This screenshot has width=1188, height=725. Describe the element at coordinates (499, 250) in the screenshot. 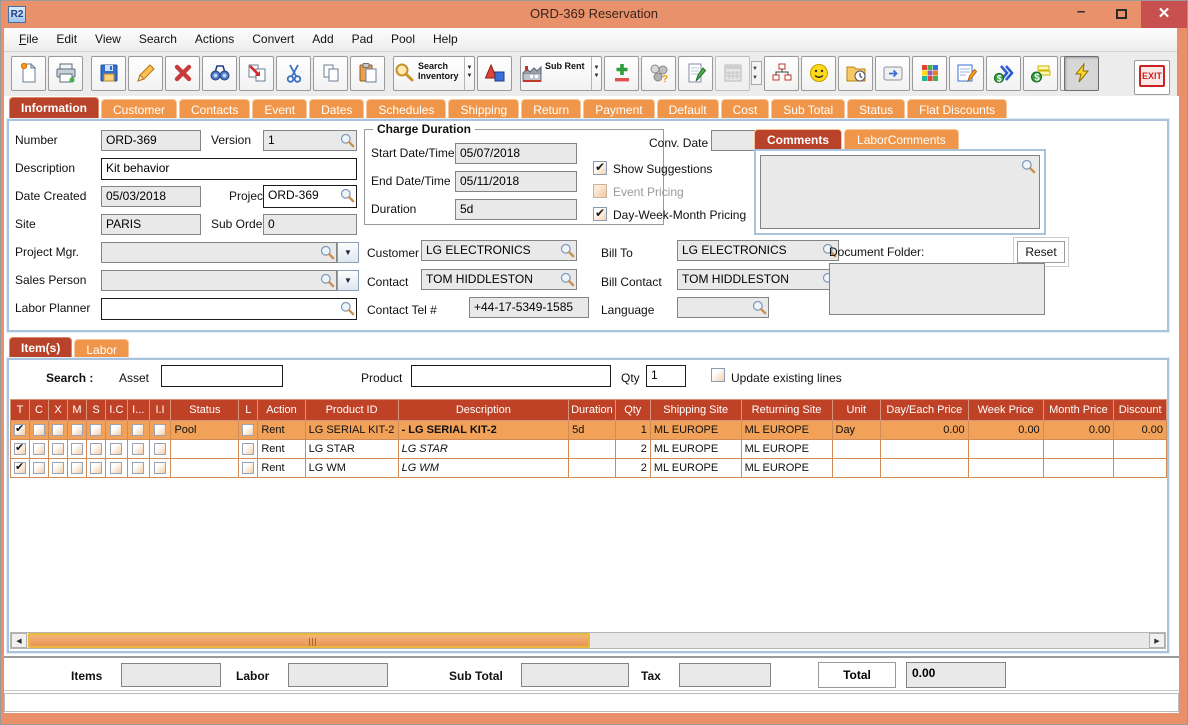

I see `customer-field: LG ELECTRONICS` at that location.